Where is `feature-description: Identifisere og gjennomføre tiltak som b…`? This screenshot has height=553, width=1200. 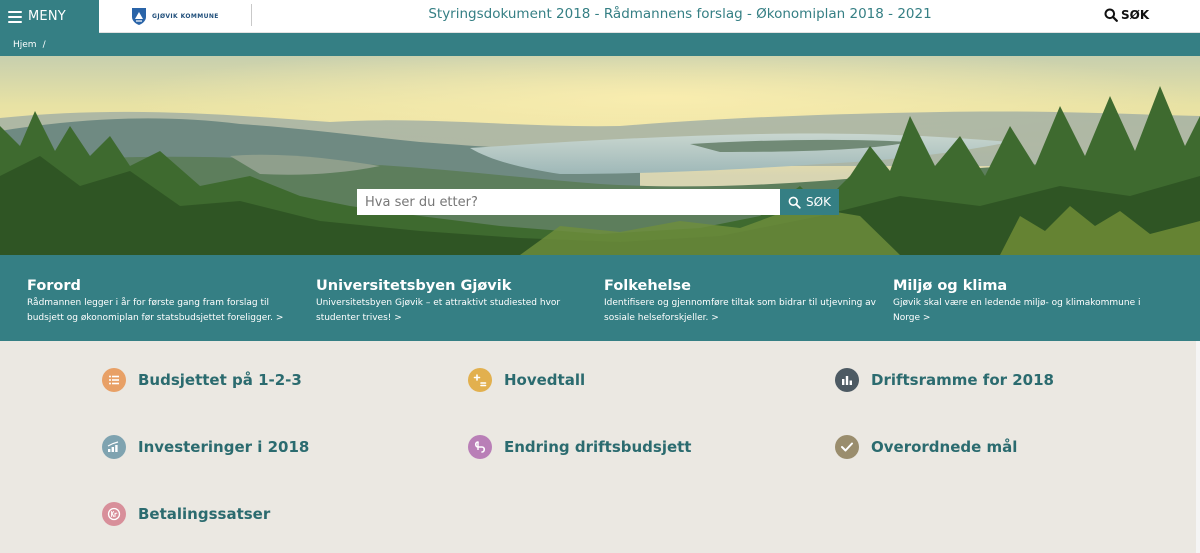 feature-description: Identifisere og gjennomføre tiltak som b… is located at coordinates (741, 311).